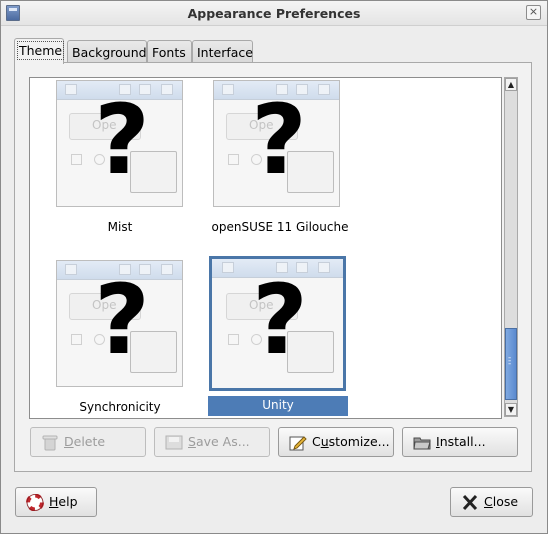 The height and width of the screenshot is (534, 548). I want to click on scrollbar-thumb: - - -, so click(511, 364).